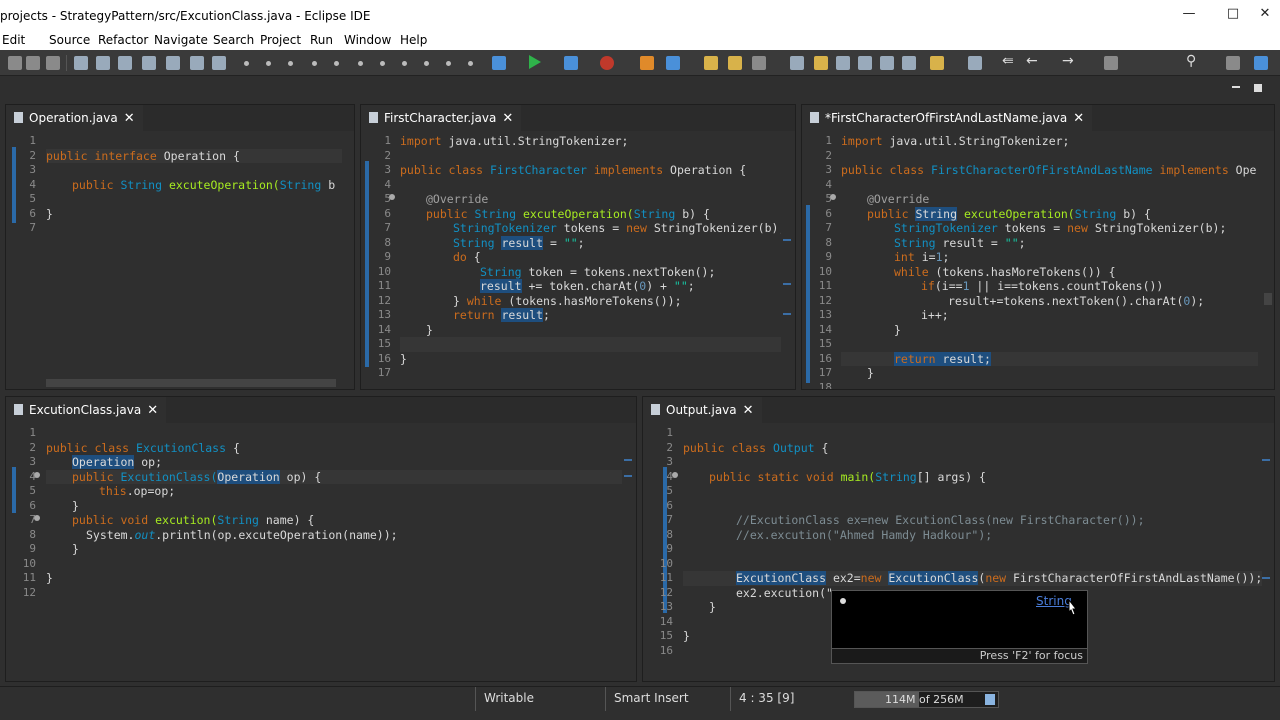  What do you see at coordinates (1010, 61) in the screenshot?
I see `back-history-icon: ⇚` at bounding box center [1010, 61].